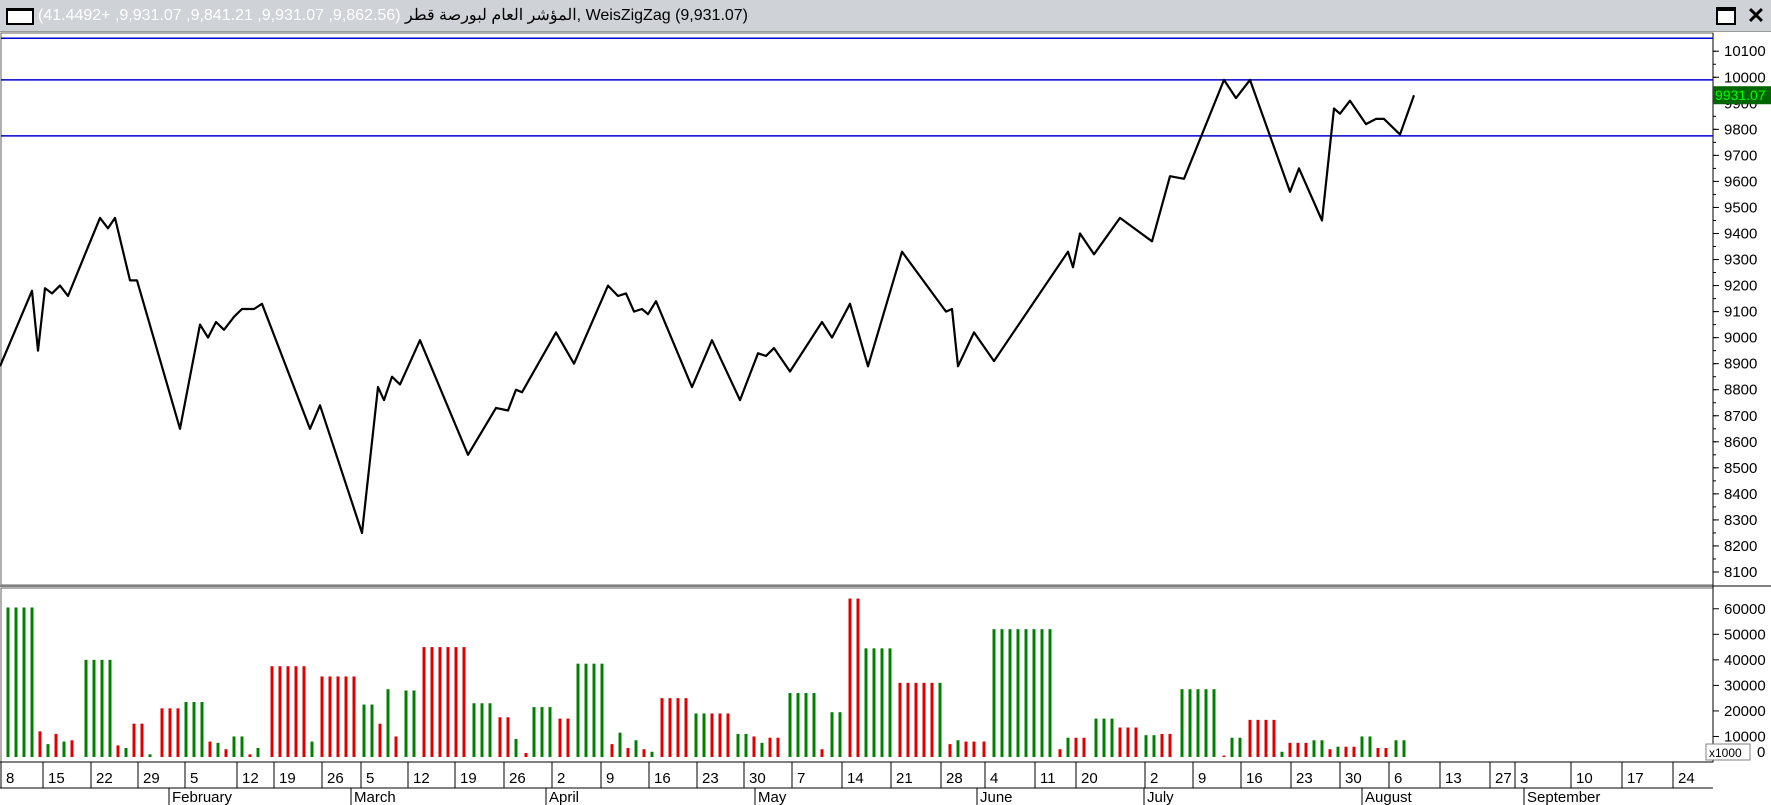 This screenshot has width=1771, height=805. I want to click on day-label: 4, so click(994, 778).